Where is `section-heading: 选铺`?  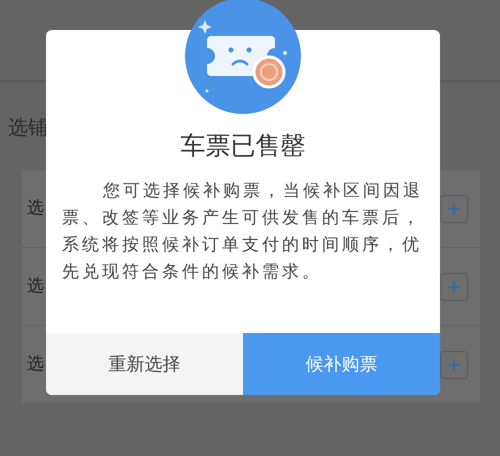 section-heading: 选铺 is located at coordinates (28, 127).